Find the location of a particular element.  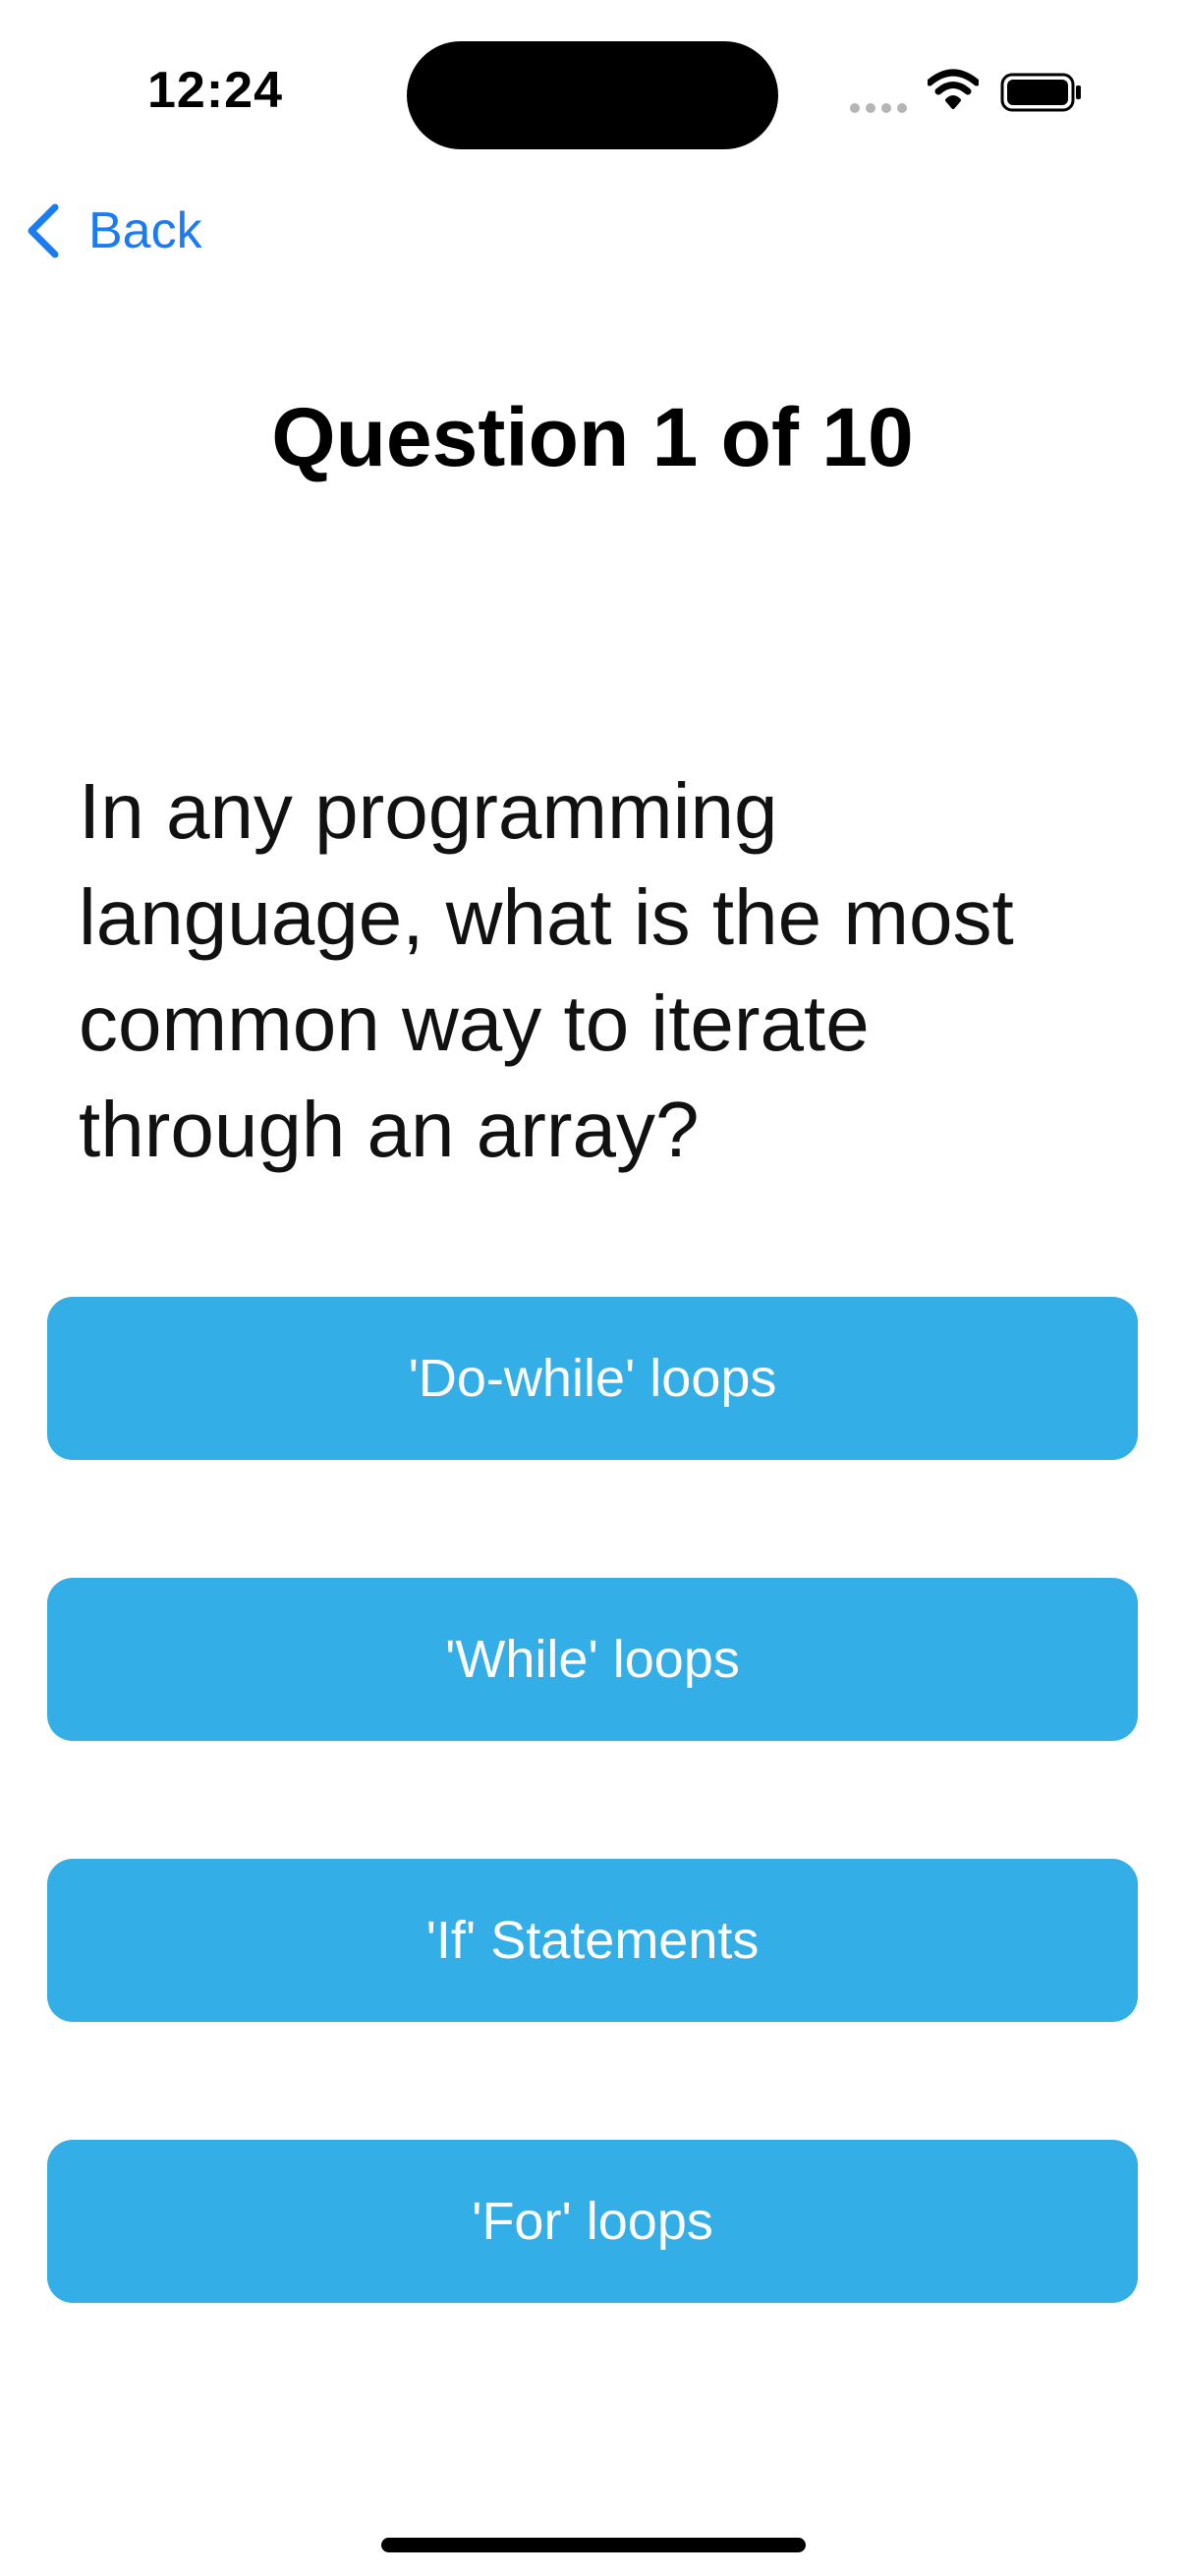

chevron-left-icon is located at coordinates (44, 230).